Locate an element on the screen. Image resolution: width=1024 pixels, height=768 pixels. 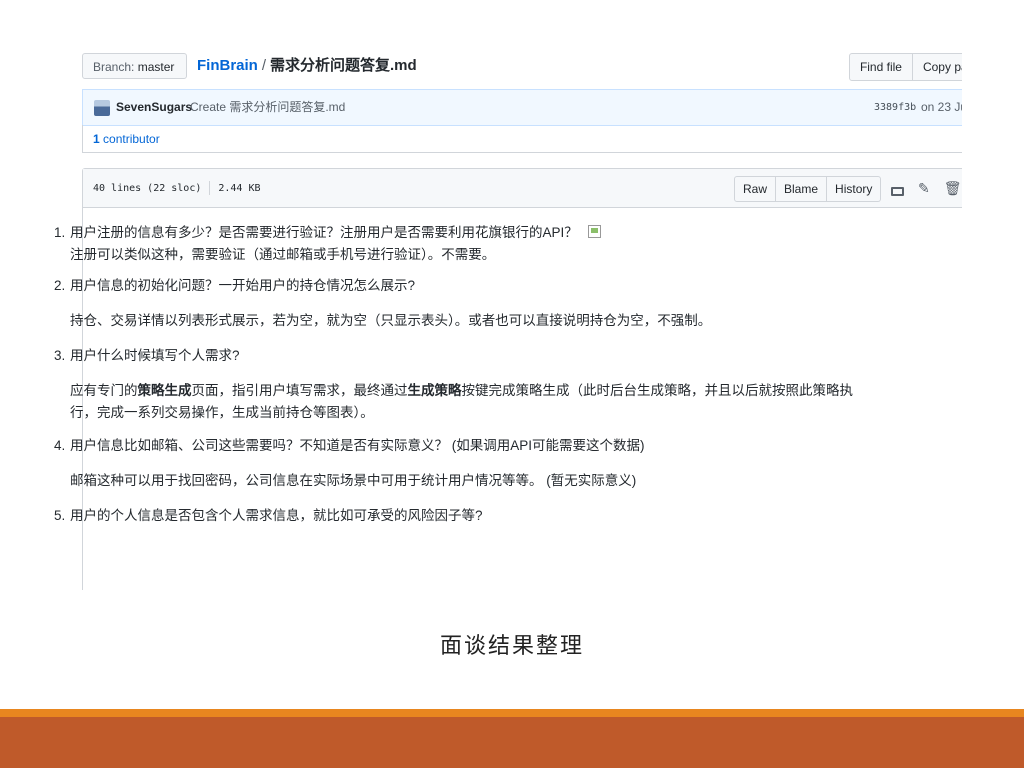
file-nav-buttons: Find file Copy pat is located at coordinates (905, 67).